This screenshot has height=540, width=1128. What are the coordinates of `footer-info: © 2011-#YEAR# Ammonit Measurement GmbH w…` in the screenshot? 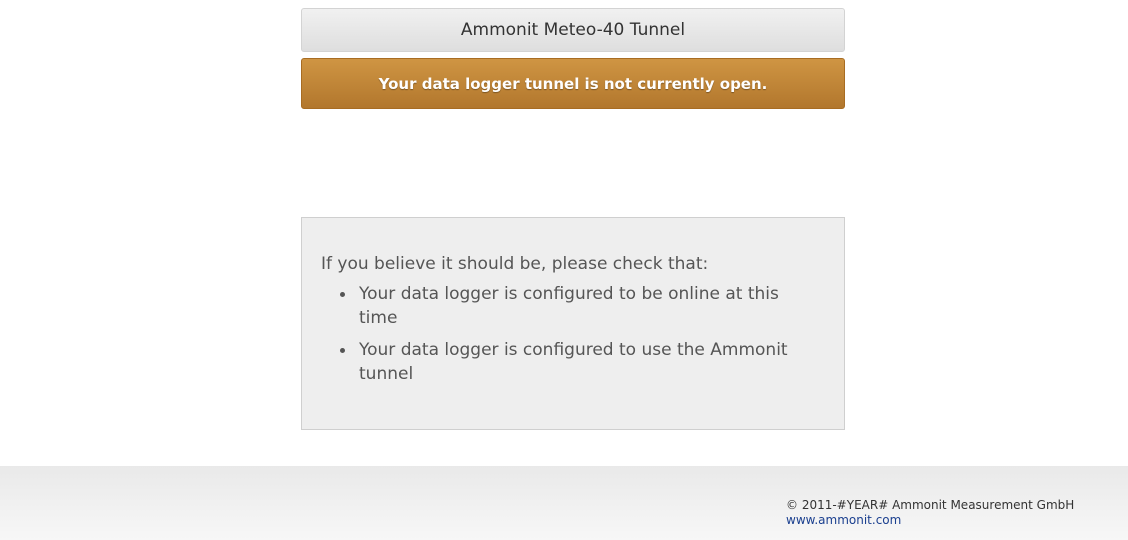 It's located at (930, 513).